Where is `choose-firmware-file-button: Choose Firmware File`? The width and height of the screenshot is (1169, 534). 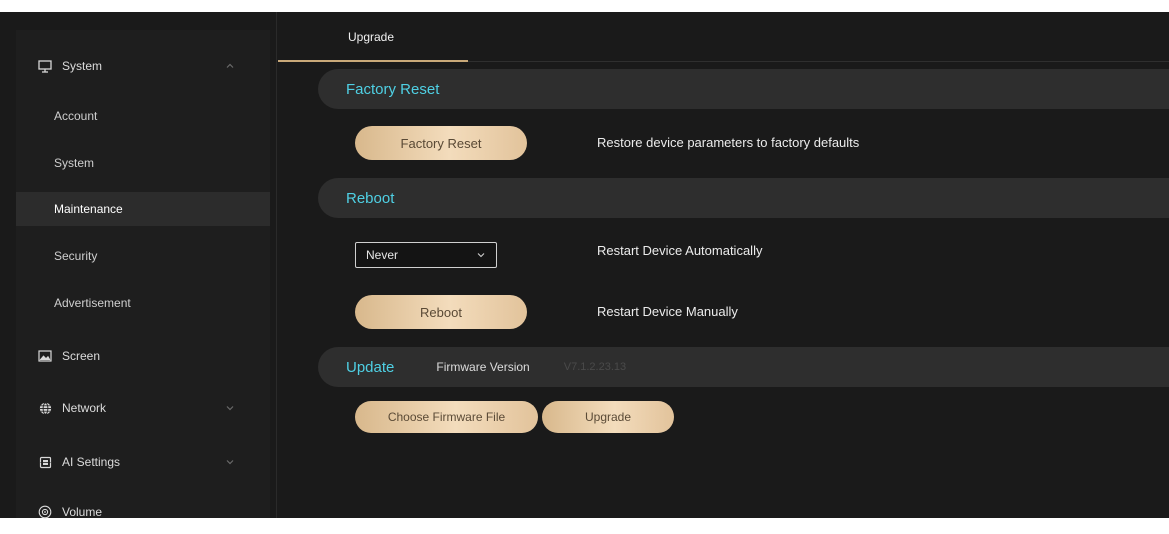
choose-firmware-file-button: Choose Firmware File is located at coordinates (446, 417).